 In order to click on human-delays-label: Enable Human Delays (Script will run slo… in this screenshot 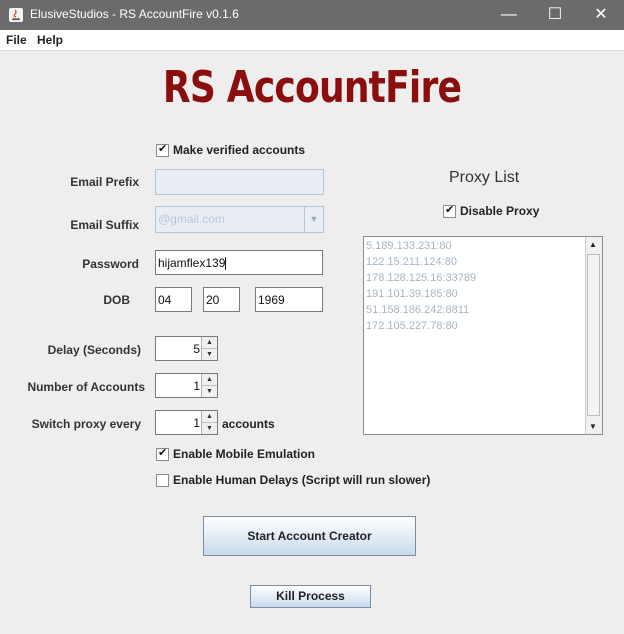, I will do `click(302, 480)`.